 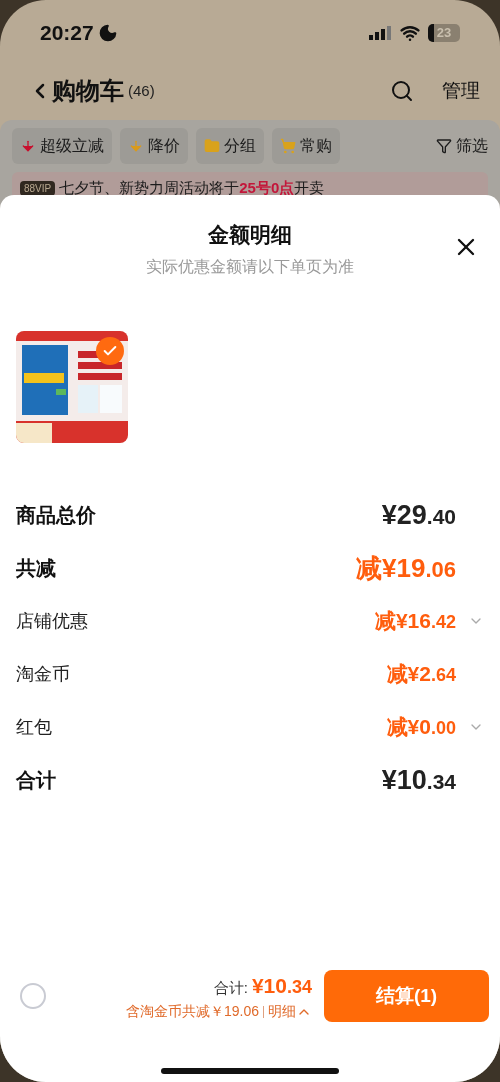 I want to click on row-label: 共减, so click(x=36, y=568).